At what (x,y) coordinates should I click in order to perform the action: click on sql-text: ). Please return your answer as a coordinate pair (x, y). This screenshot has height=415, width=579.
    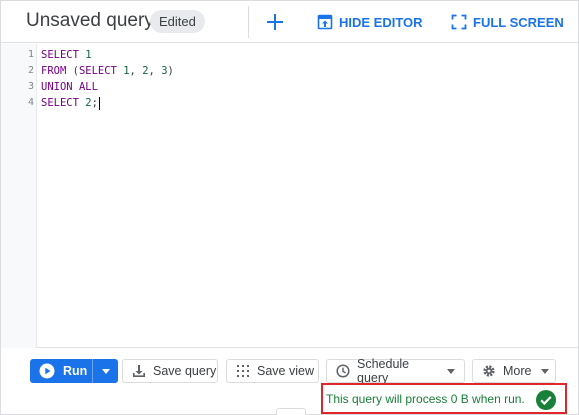
    Looking at the image, I should click on (170, 71).